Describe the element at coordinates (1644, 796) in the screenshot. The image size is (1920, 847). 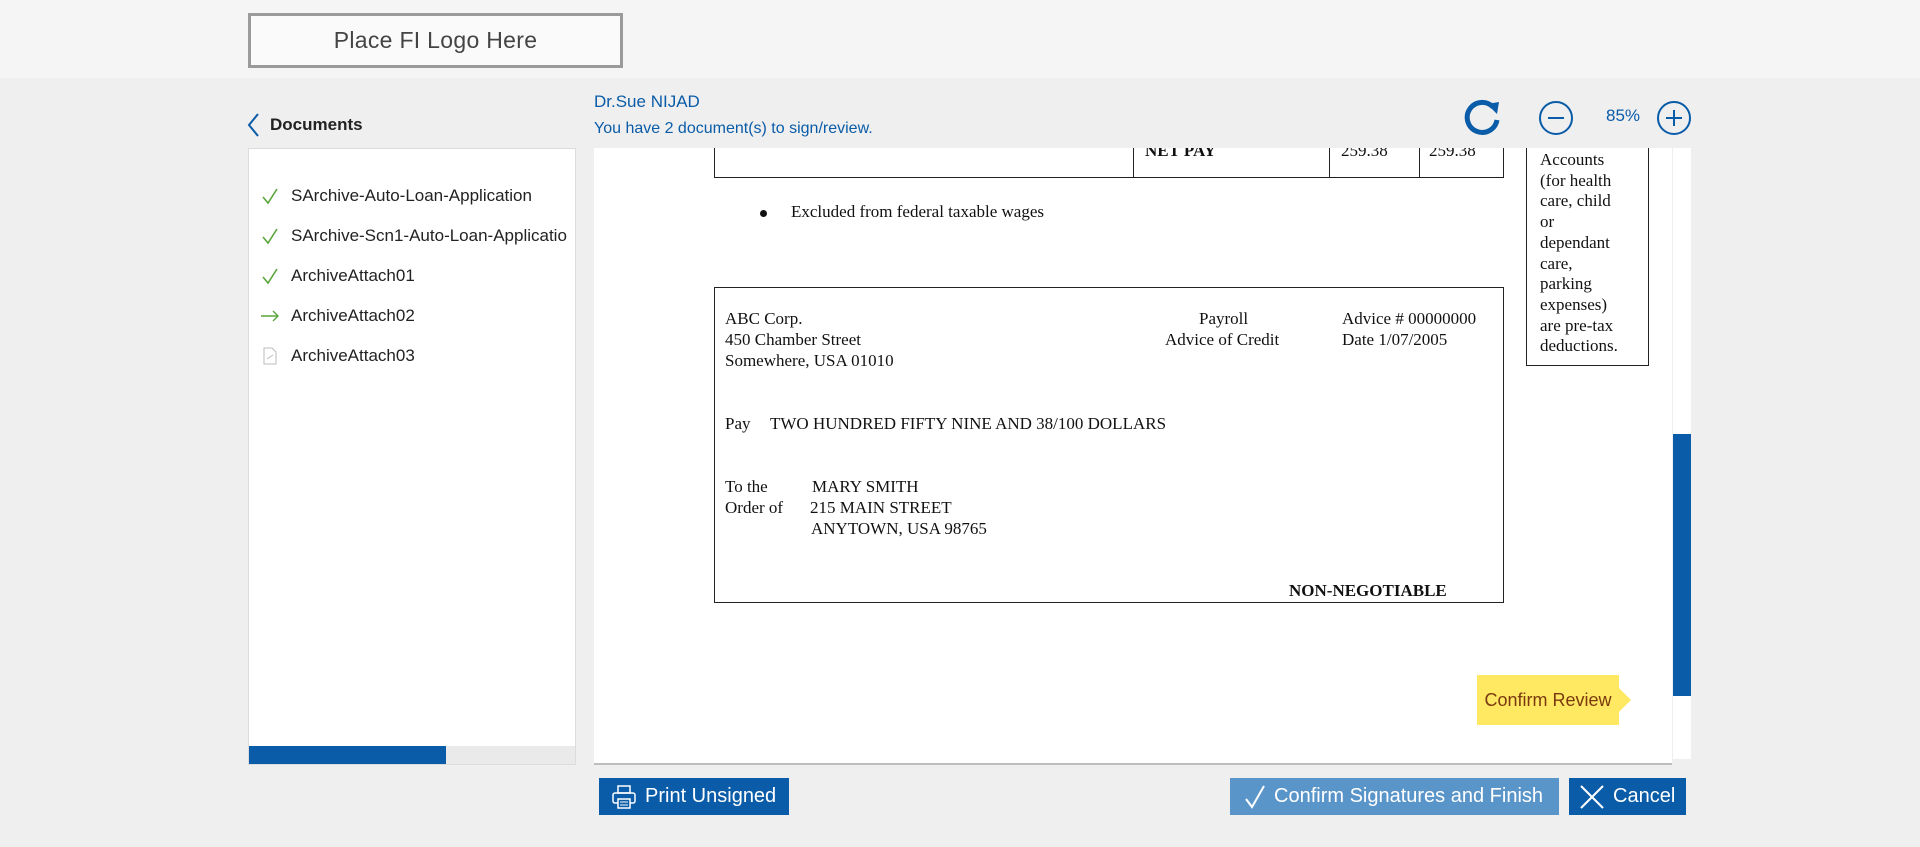
I see `cancel-label: Cancel` at that location.